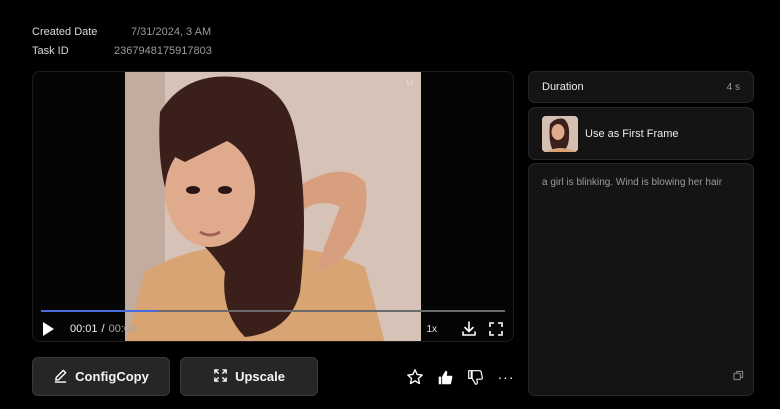 This screenshot has width=780, height=409. Describe the element at coordinates (733, 87) in the screenshot. I see `duration-value: 4 s` at that location.